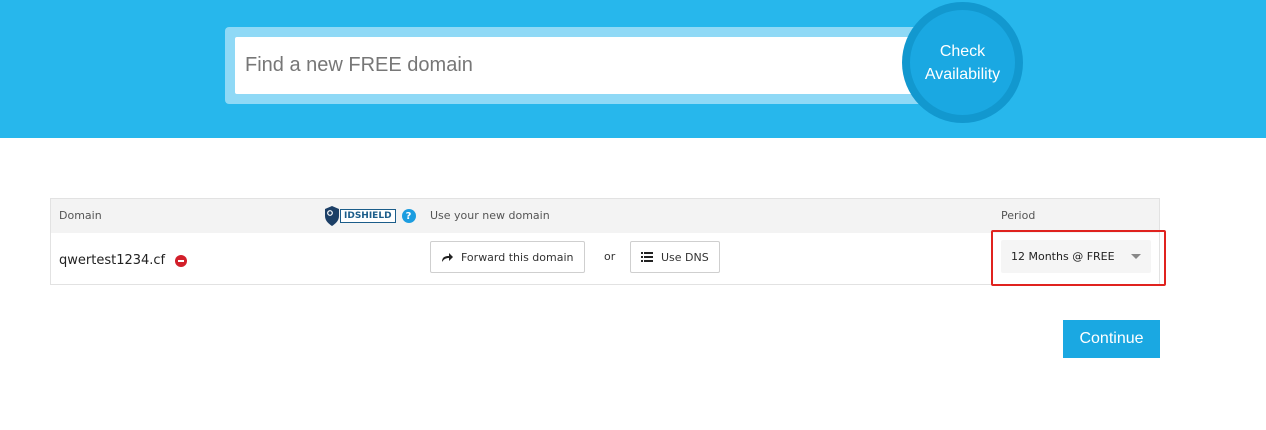 This screenshot has height=430, width=1266. I want to click on use-dns-button: Use DNS, so click(675, 257).